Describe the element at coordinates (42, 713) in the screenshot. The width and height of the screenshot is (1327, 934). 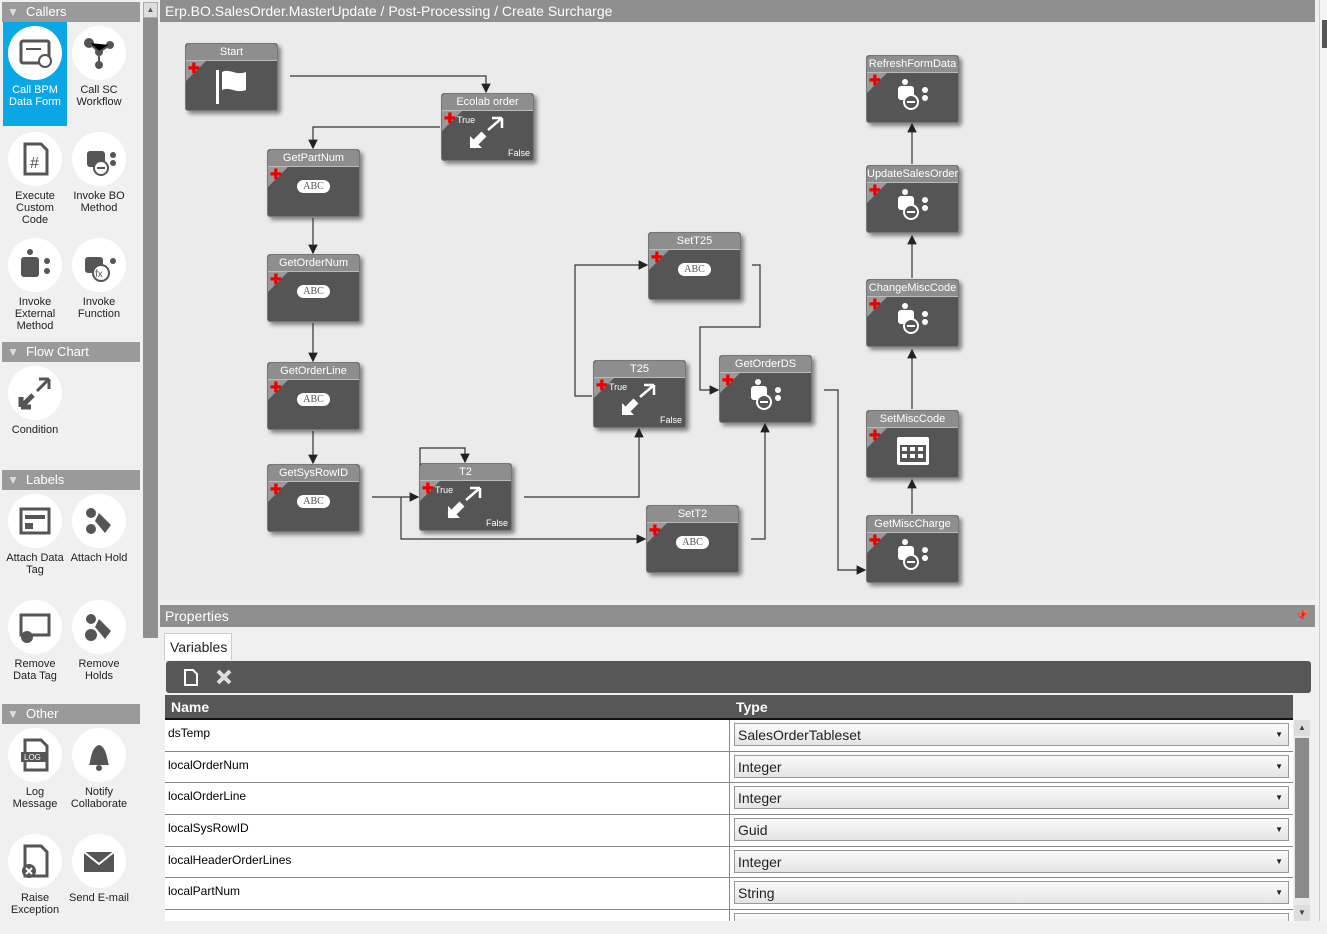
I see `section-title: Other` at that location.